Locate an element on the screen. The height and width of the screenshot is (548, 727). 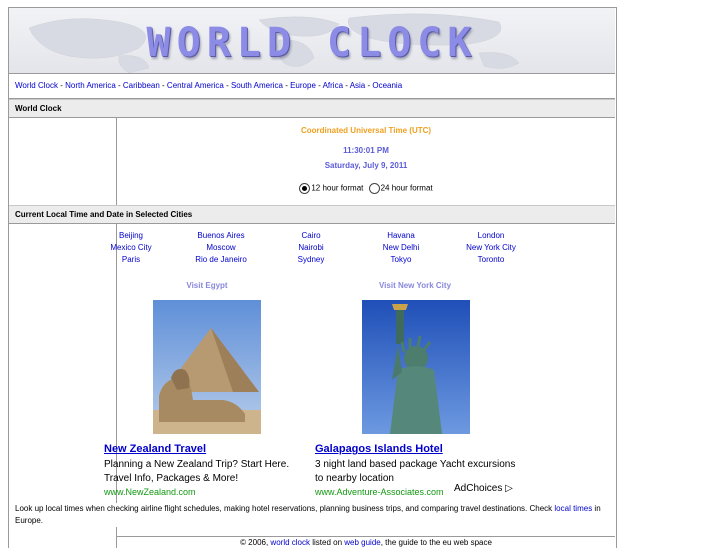
footer-copyright: © 2006, is located at coordinates (255, 542).